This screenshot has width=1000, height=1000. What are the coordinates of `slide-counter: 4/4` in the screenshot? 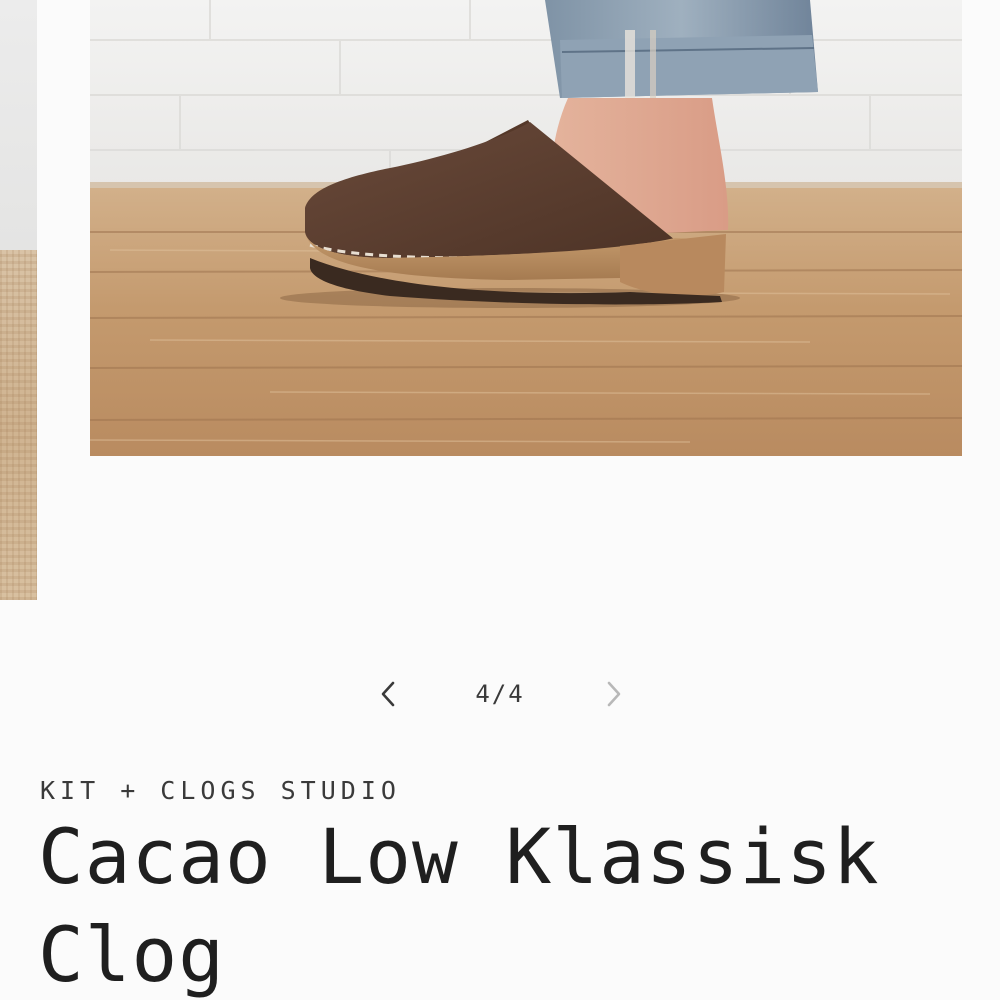 It's located at (500, 694).